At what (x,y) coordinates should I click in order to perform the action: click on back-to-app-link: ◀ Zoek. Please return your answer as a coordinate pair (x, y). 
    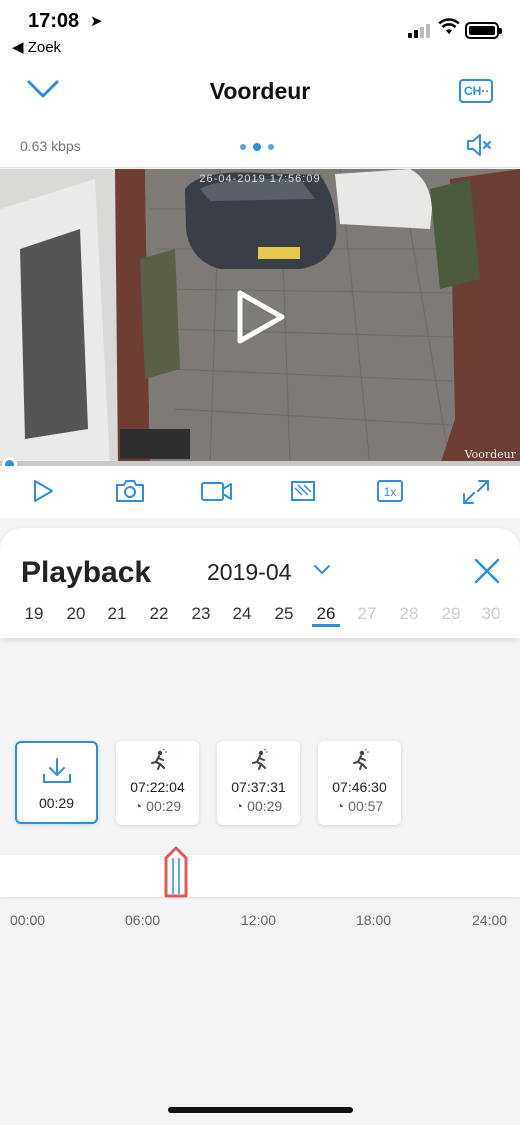
    Looking at the image, I should click on (36, 47).